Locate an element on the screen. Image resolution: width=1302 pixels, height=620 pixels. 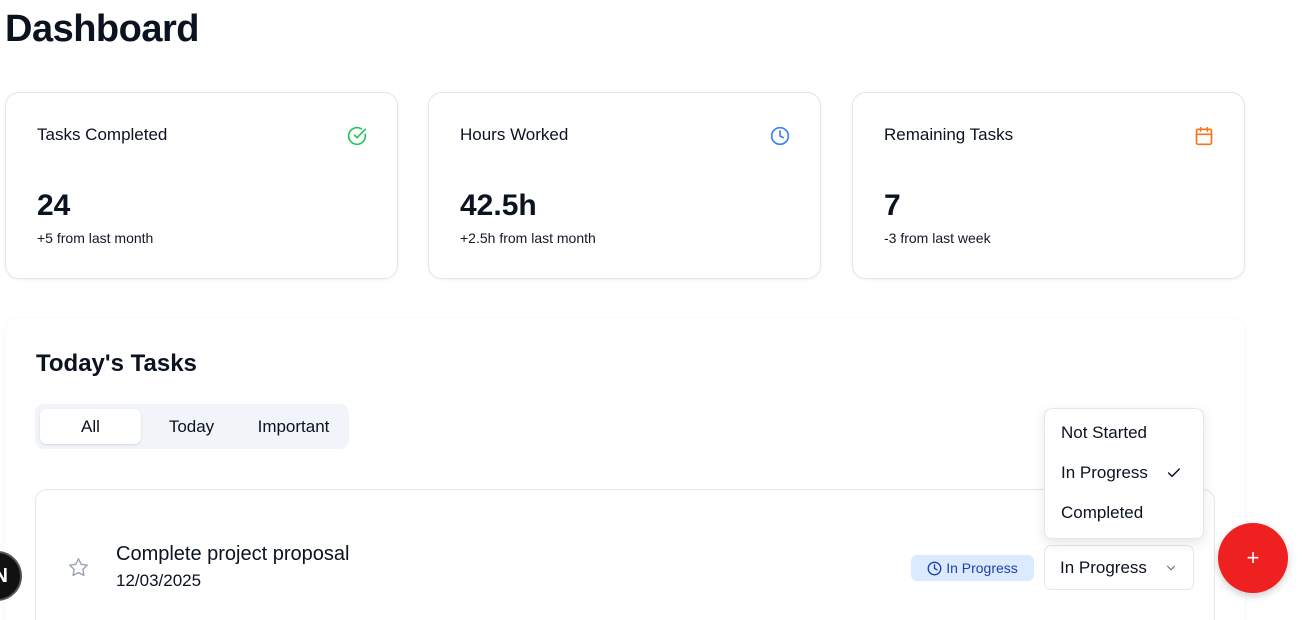
stat-label: Remaining Tasks is located at coordinates (949, 134).